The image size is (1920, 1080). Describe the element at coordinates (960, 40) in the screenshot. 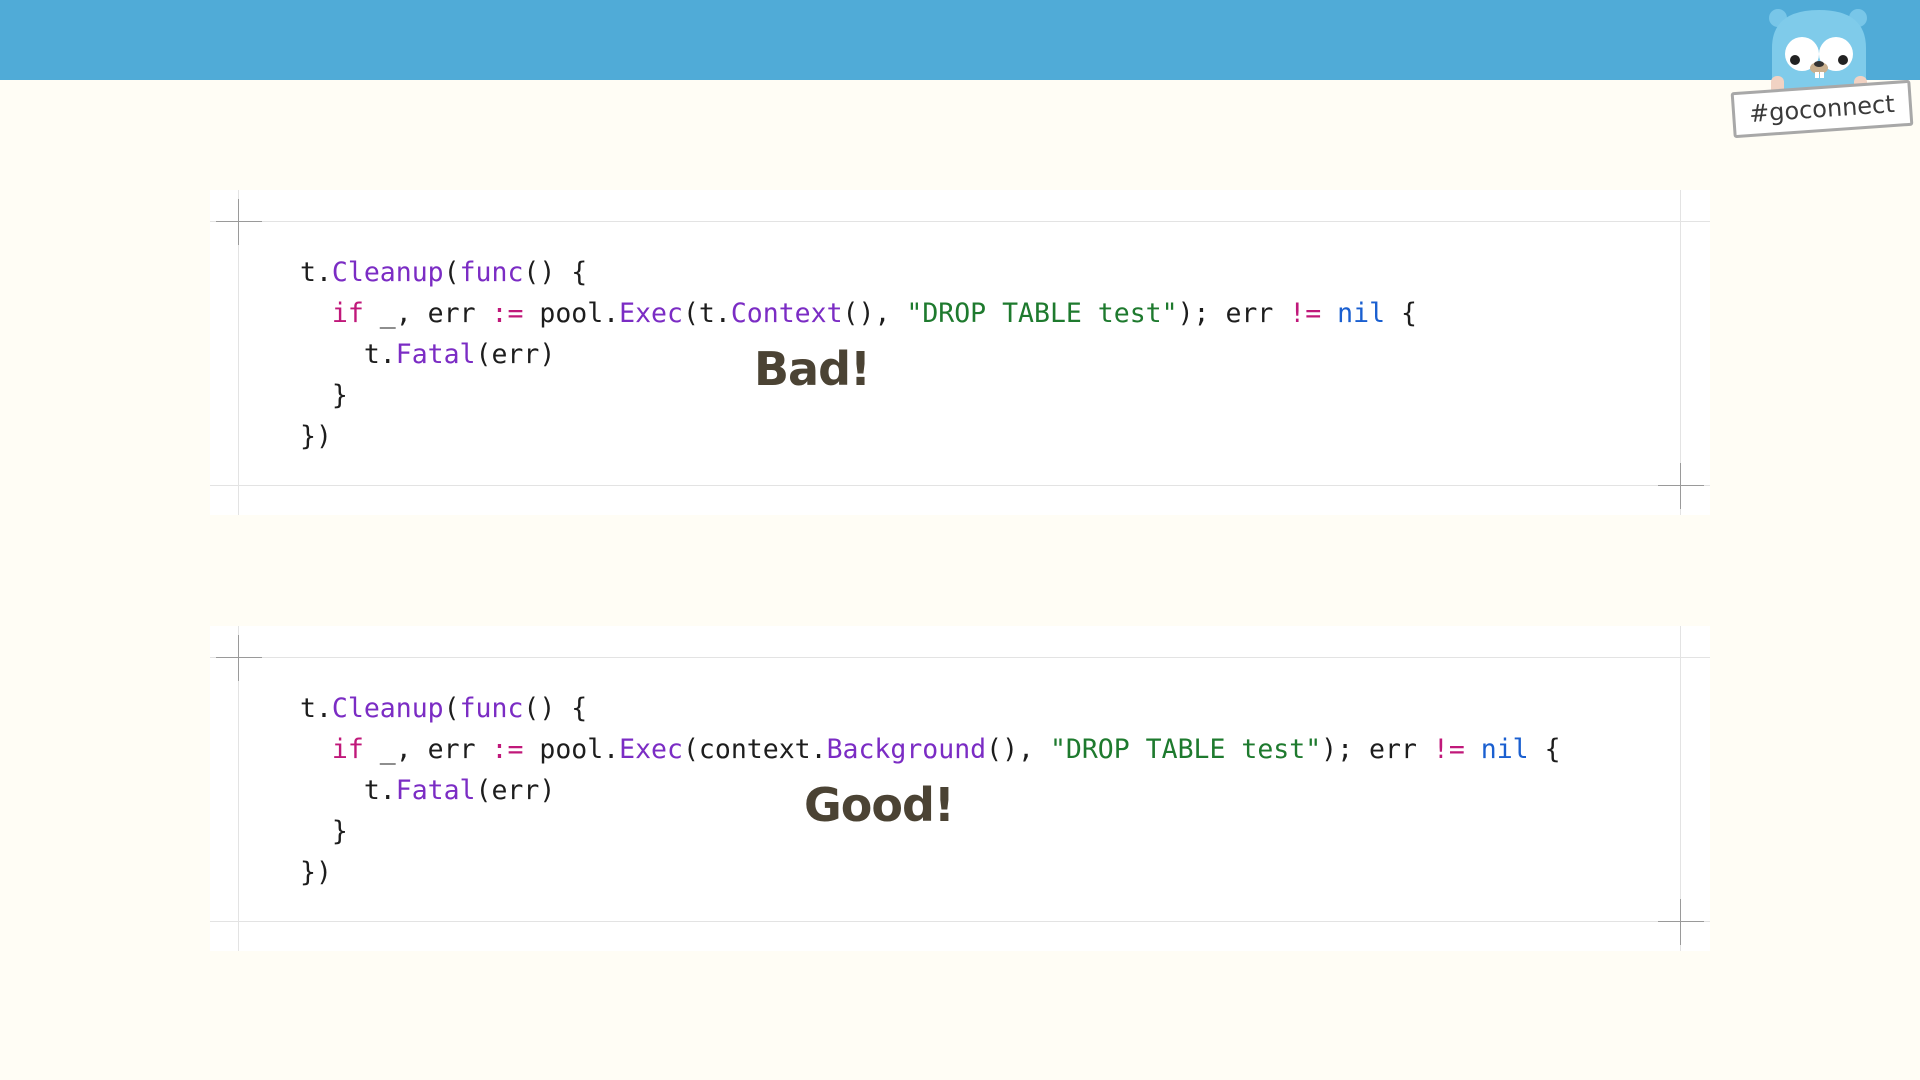

I see `header-bar` at that location.